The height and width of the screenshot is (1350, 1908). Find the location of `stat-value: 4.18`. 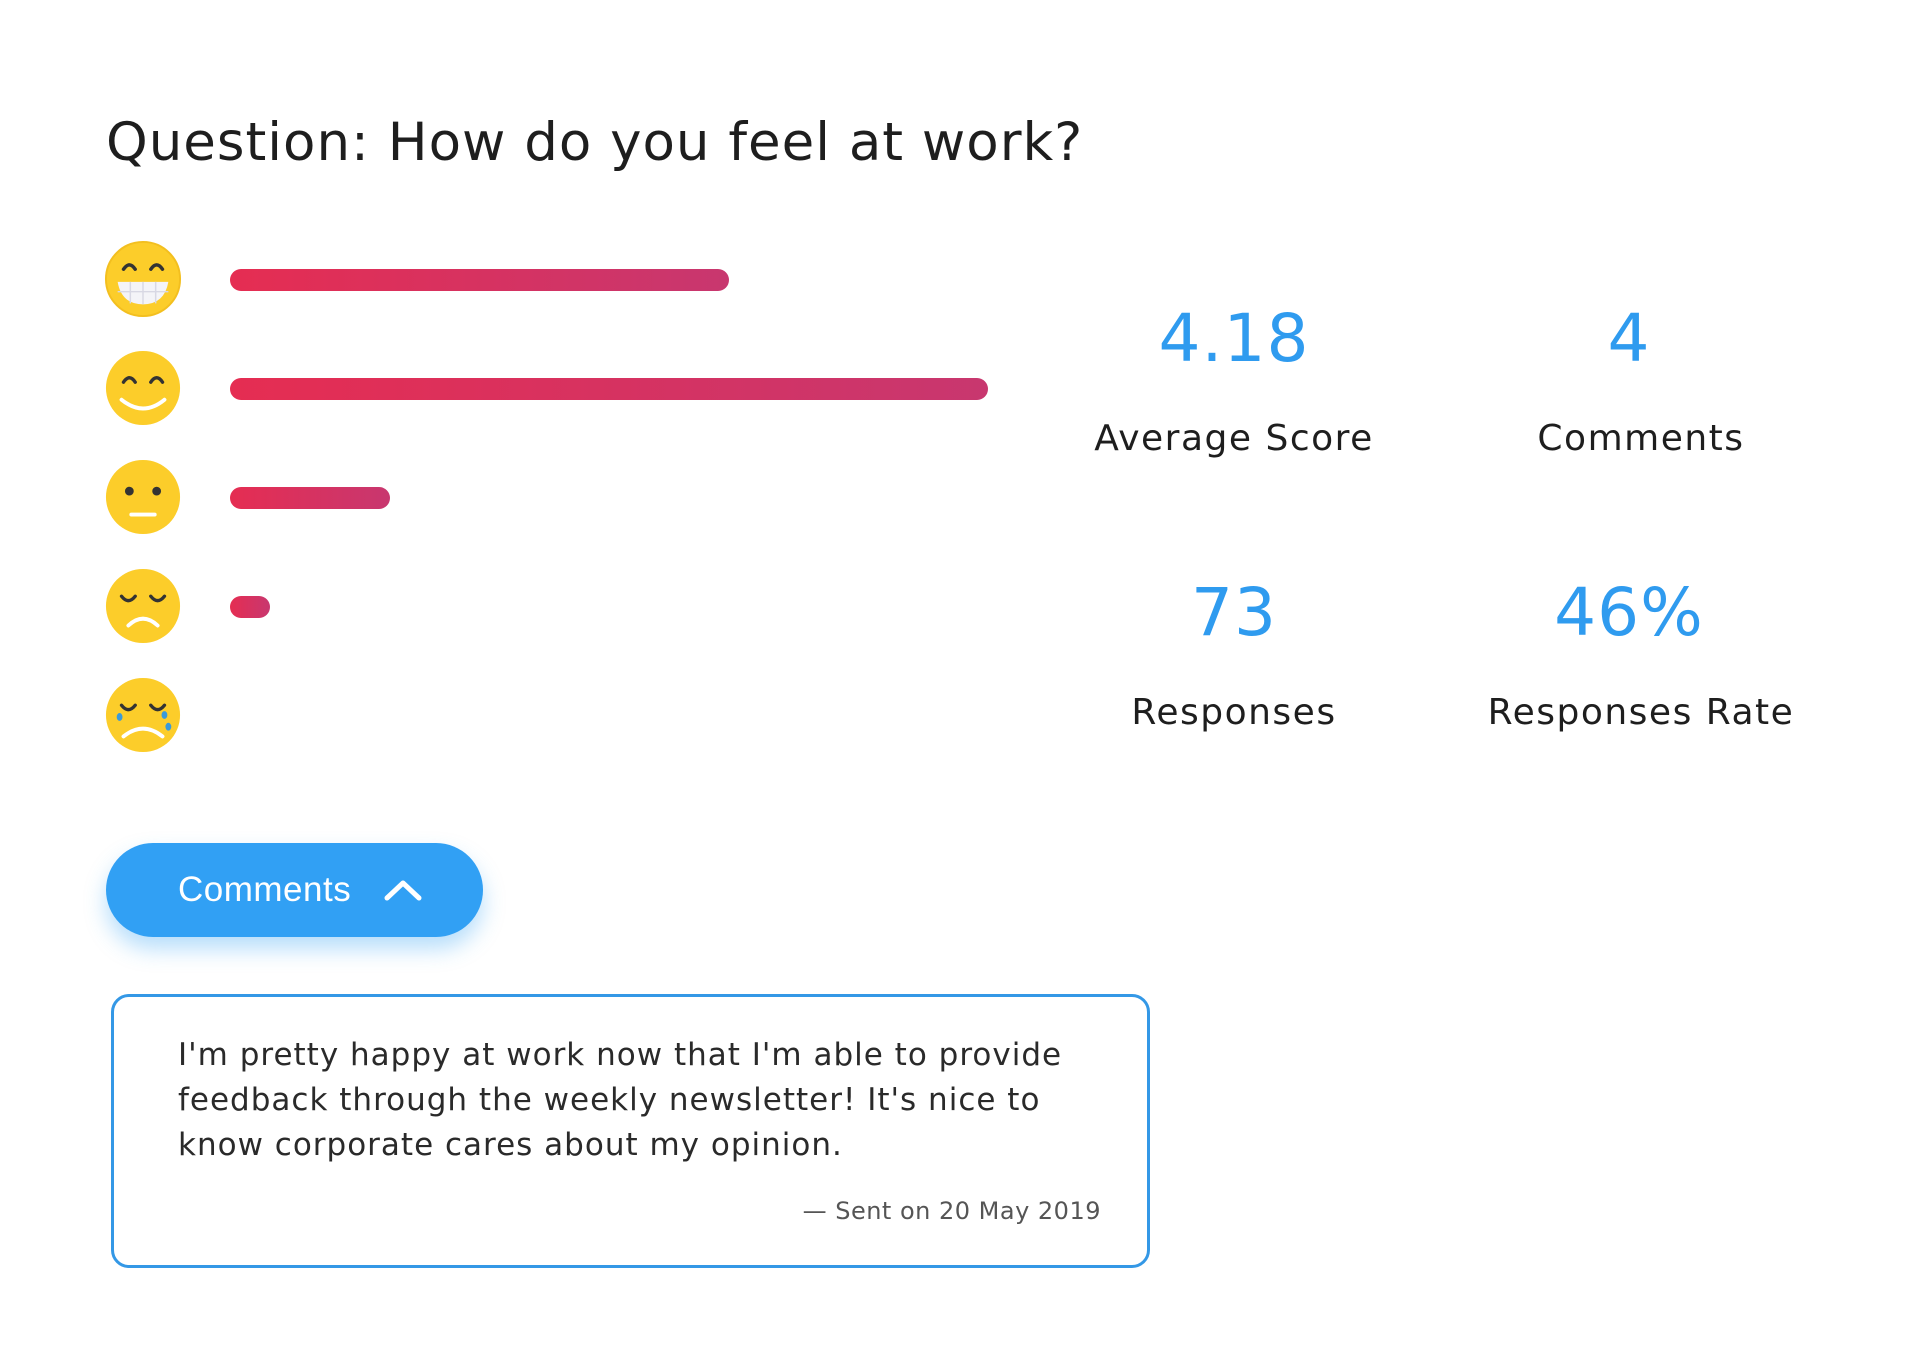

stat-value: 4.18 is located at coordinates (1234, 338).